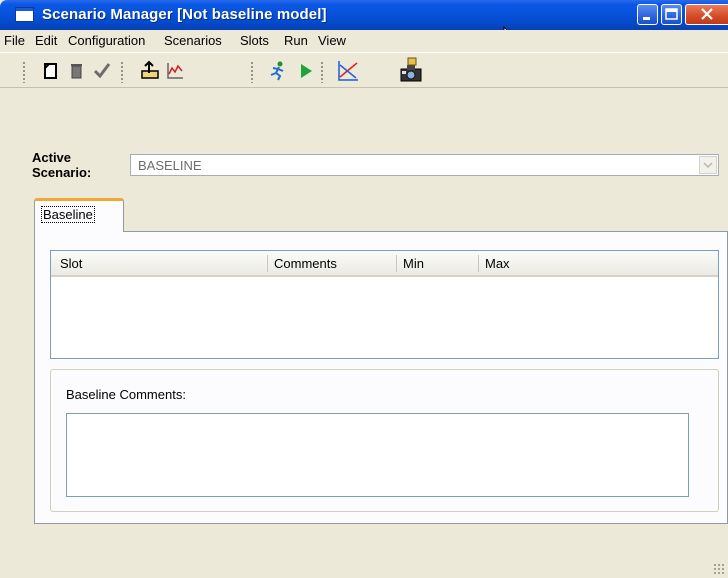 This screenshot has height=578, width=728. I want to click on chart-icon, so click(175, 71).